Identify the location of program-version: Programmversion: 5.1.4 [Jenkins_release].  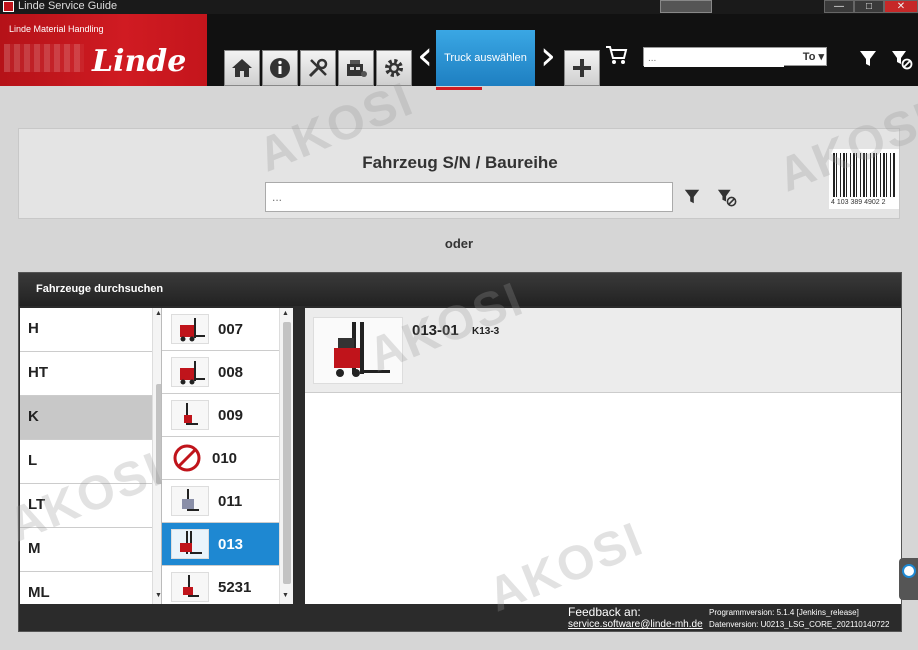
(784, 612).